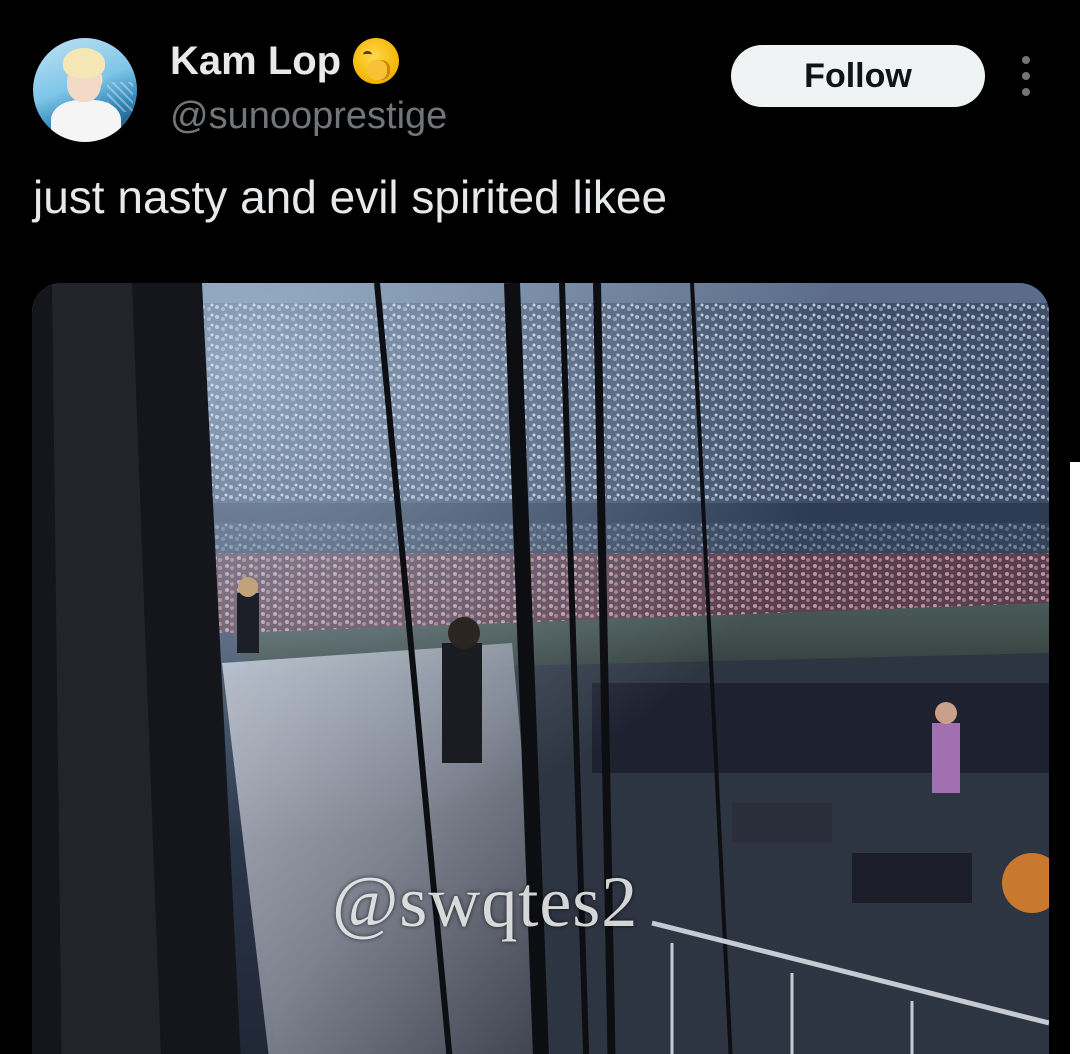 The height and width of the screenshot is (1054, 1080). Describe the element at coordinates (376, 61) in the screenshot. I see `yawning-face-icon` at that location.